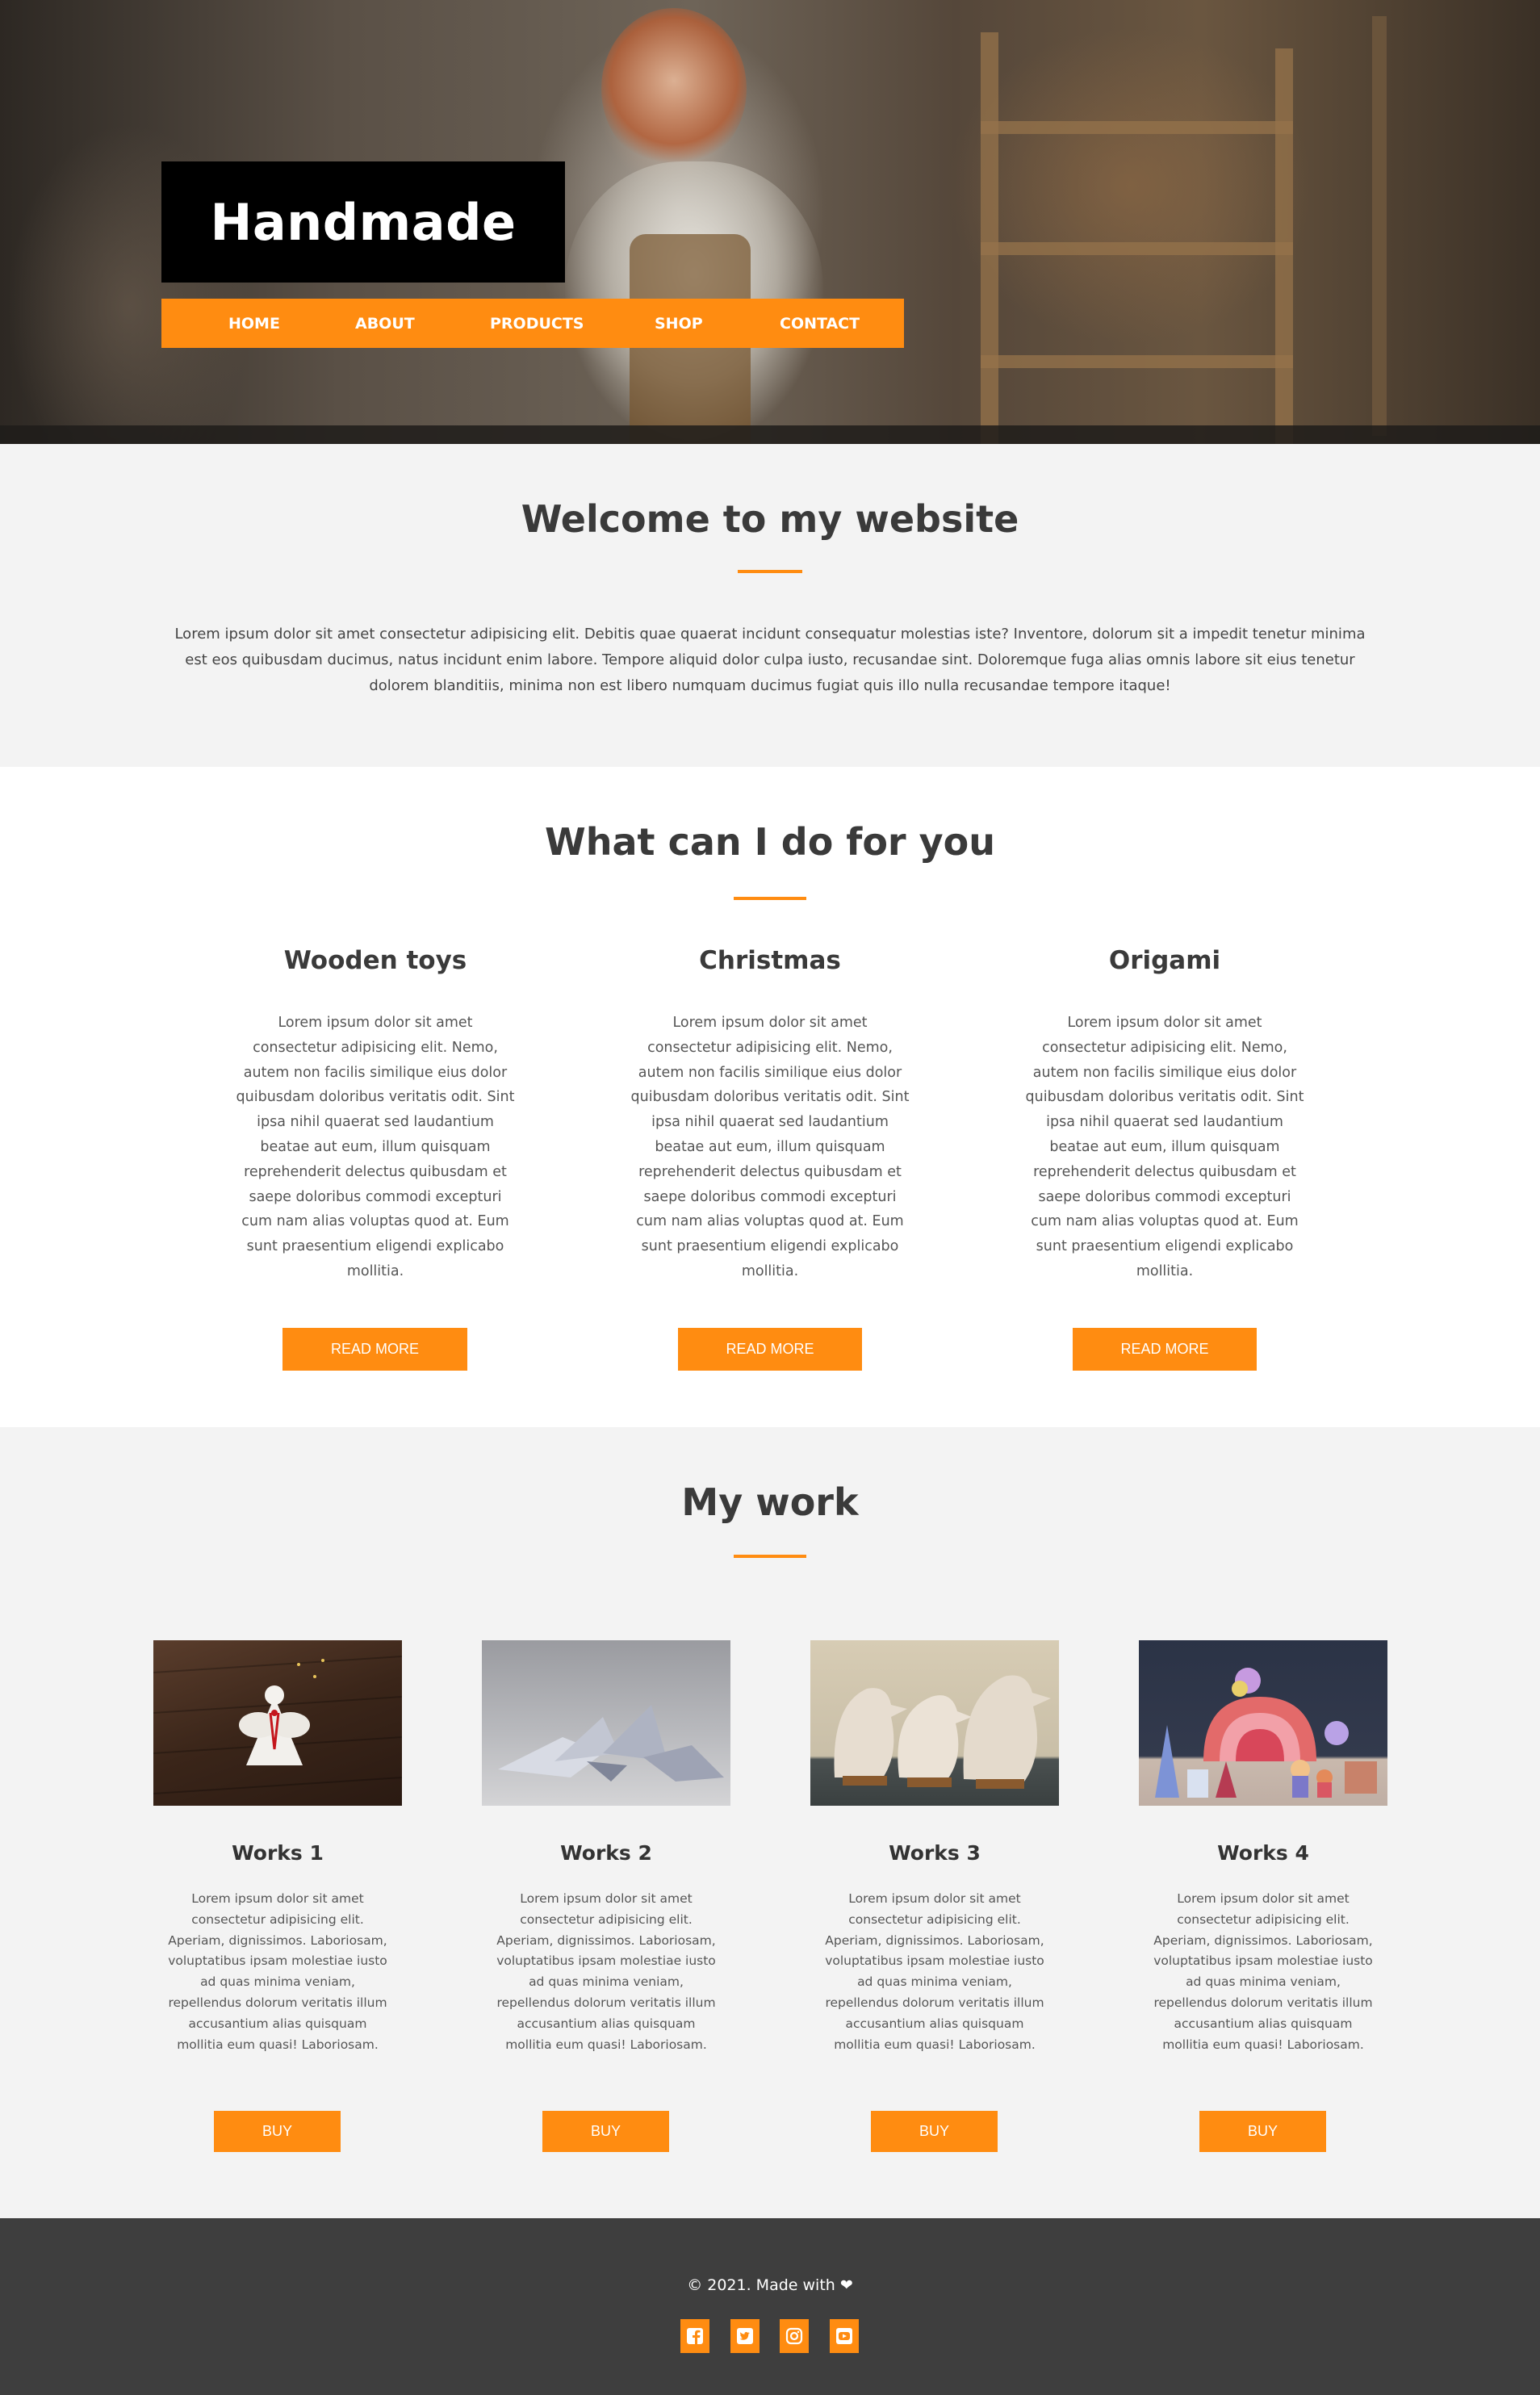 Image resolution: width=1540 pixels, height=2395 pixels. Describe the element at coordinates (537, 324) in the screenshot. I see `nav-products: PRODUCTS` at that location.